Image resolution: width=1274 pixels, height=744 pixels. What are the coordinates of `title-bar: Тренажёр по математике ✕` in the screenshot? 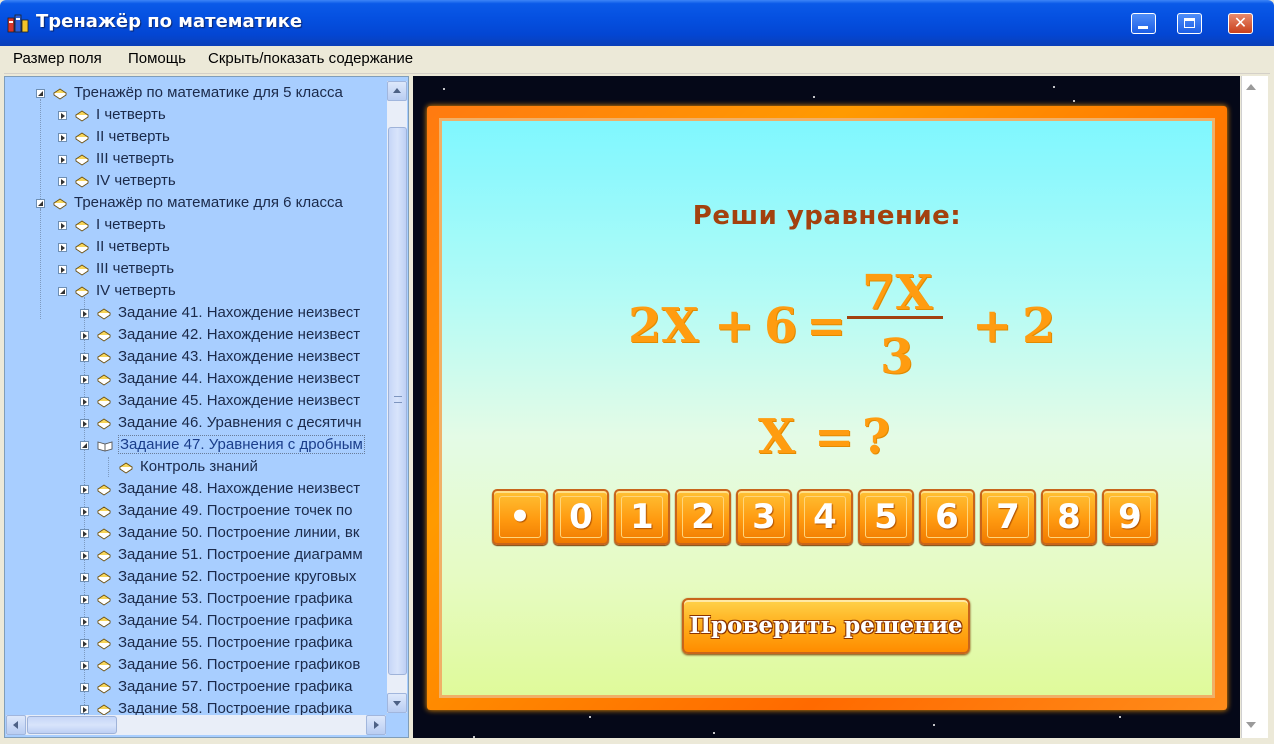 It's located at (637, 23).